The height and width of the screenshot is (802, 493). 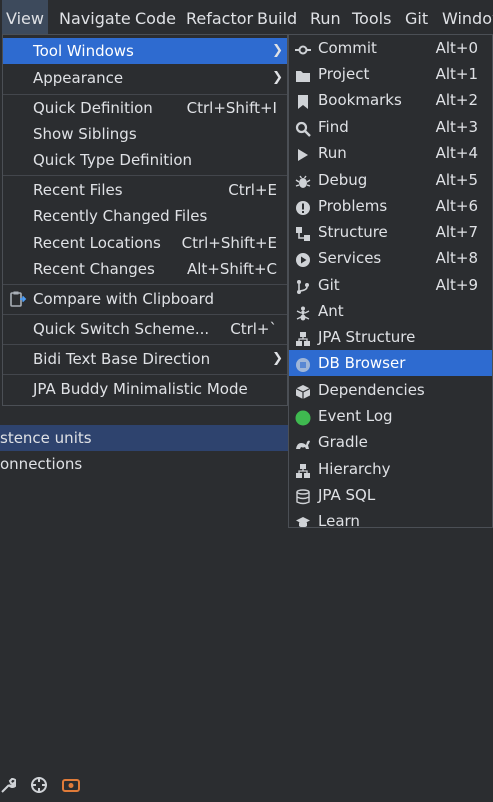 What do you see at coordinates (303, 153) in the screenshot?
I see `play-icon` at bounding box center [303, 153].